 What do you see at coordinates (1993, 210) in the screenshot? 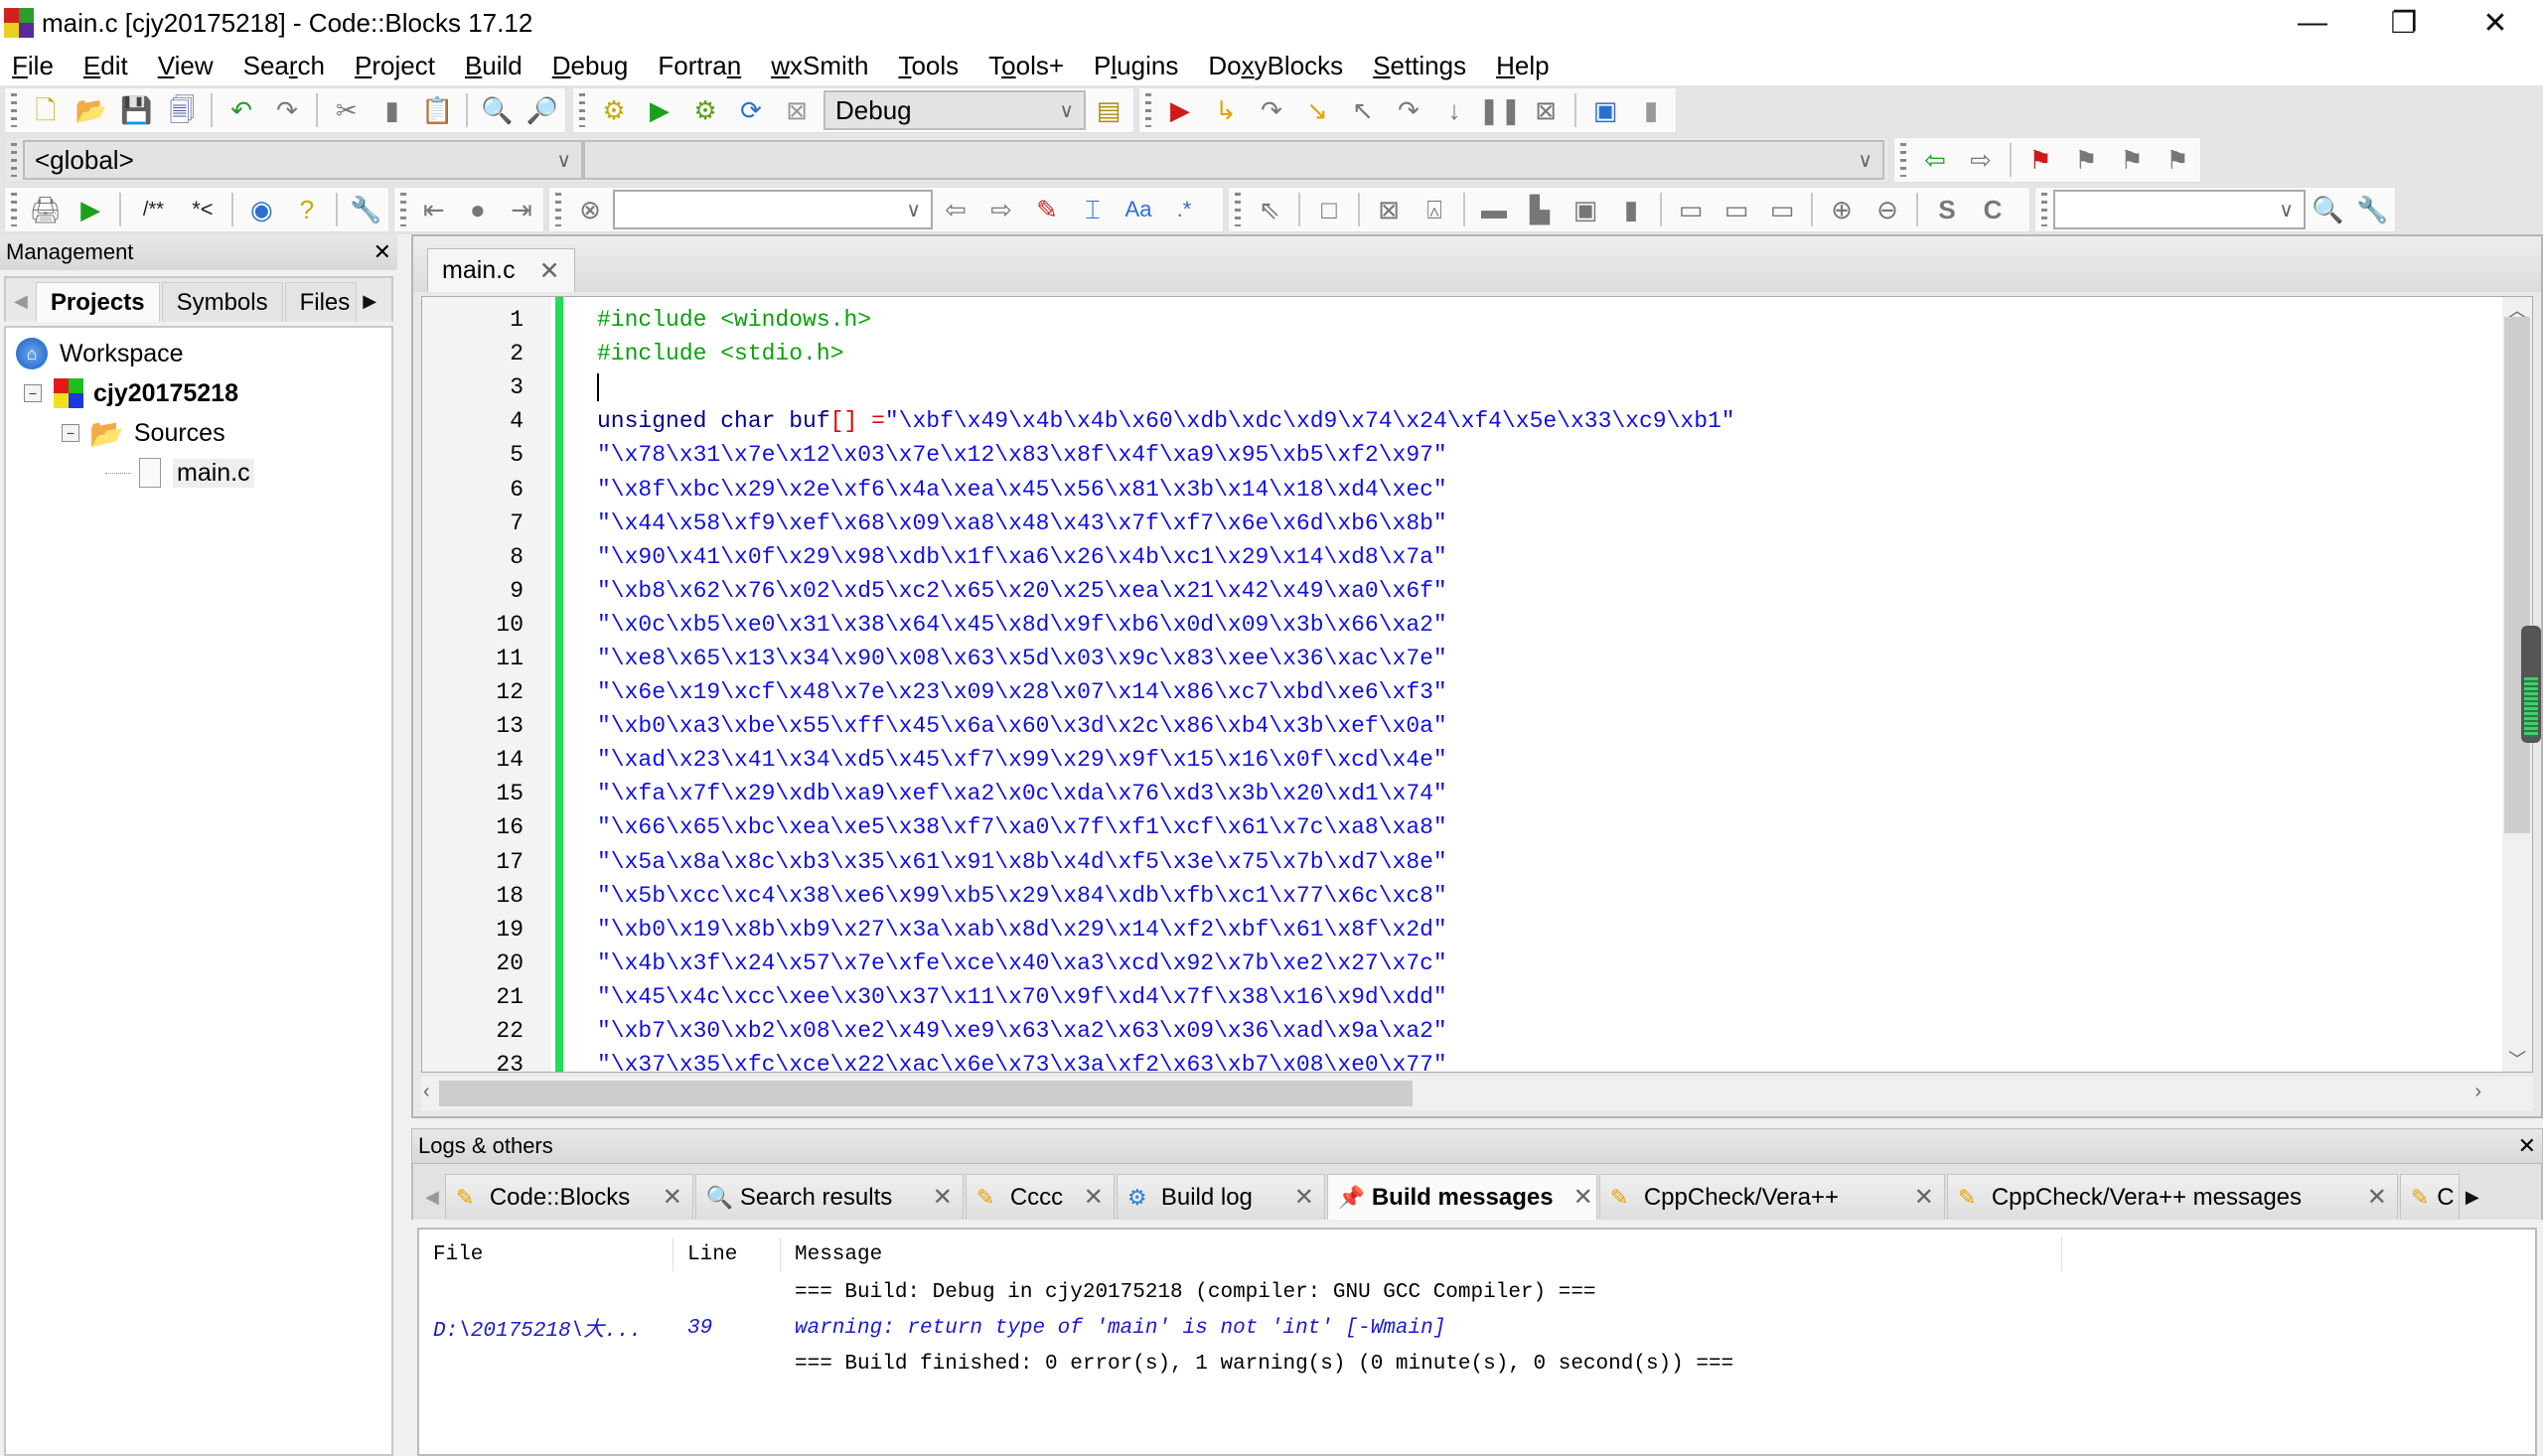
I see `configure-icon: C` at bounding box center [1993, 210].